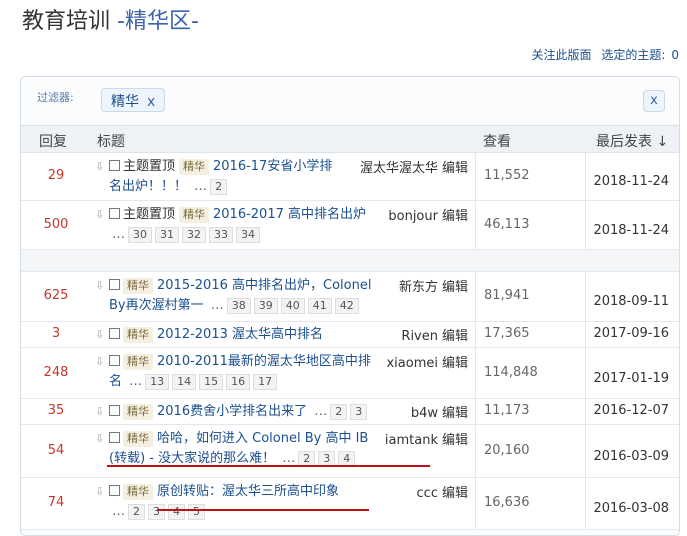  I want to click on page-link: 38, so click(238, 306).